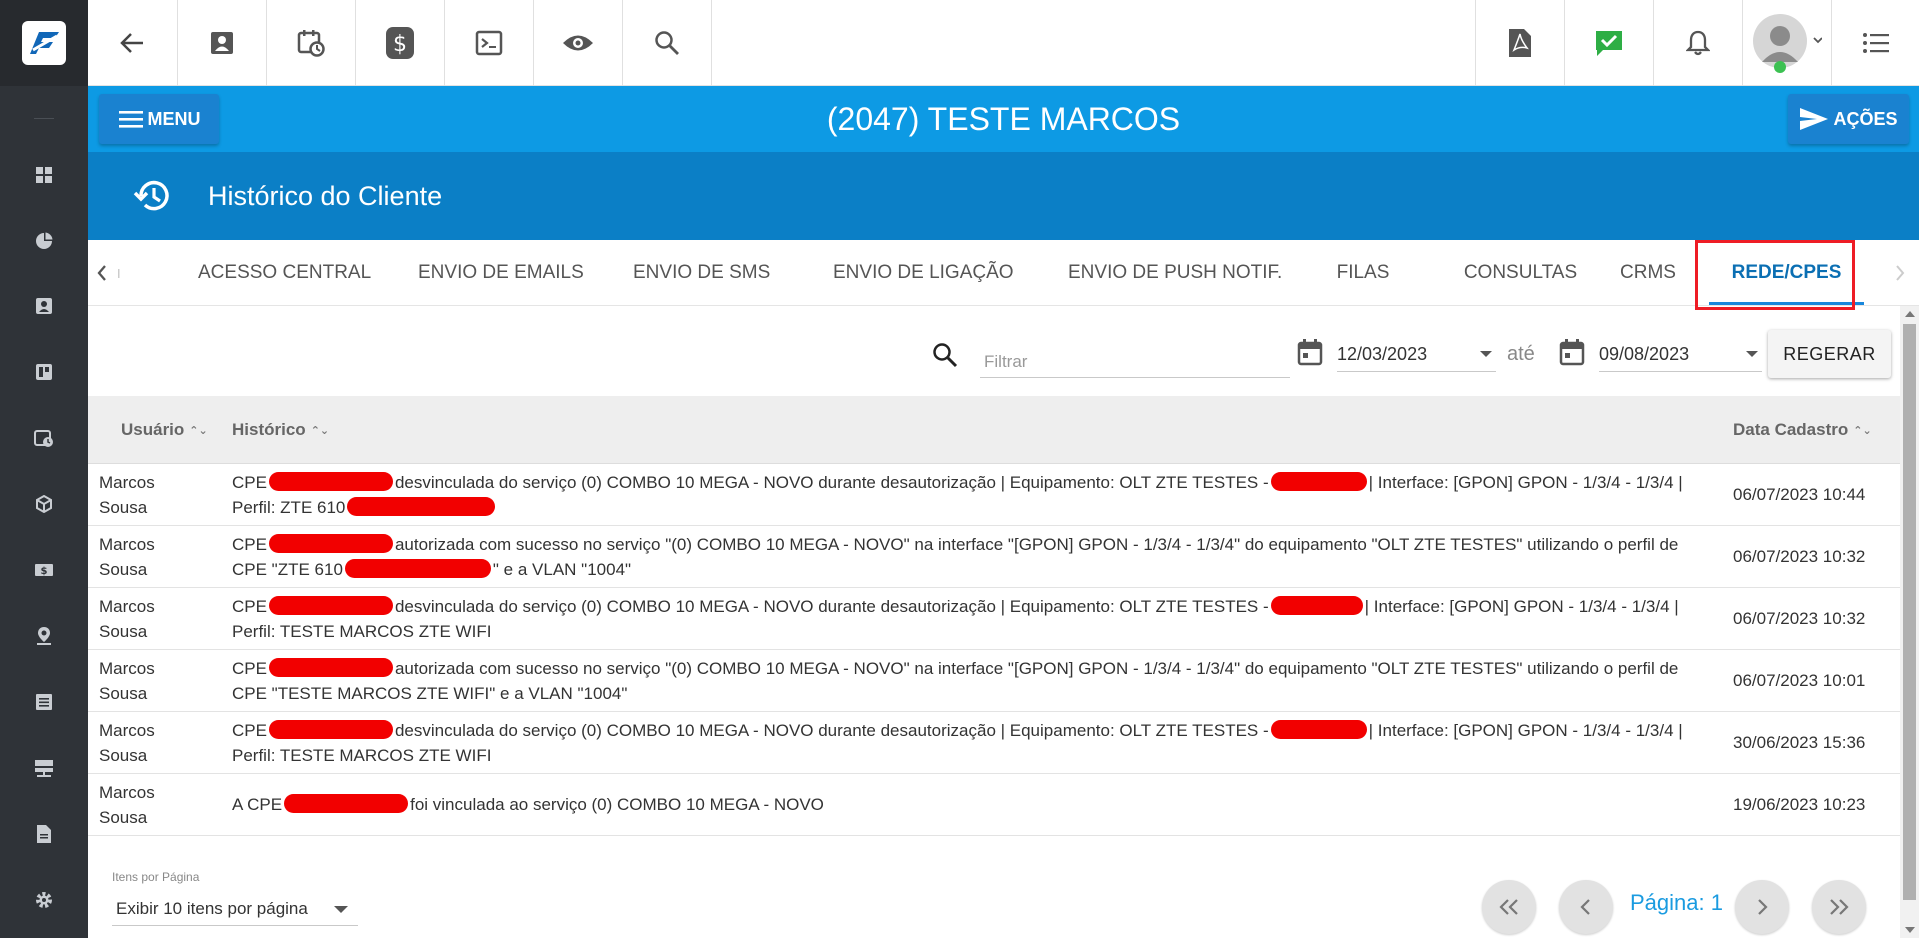 The width and height of the screenshot is (1919, 938). Describe the element at coordinates (1762, 907) in the screenshot. I see `next-page-button` at that location.